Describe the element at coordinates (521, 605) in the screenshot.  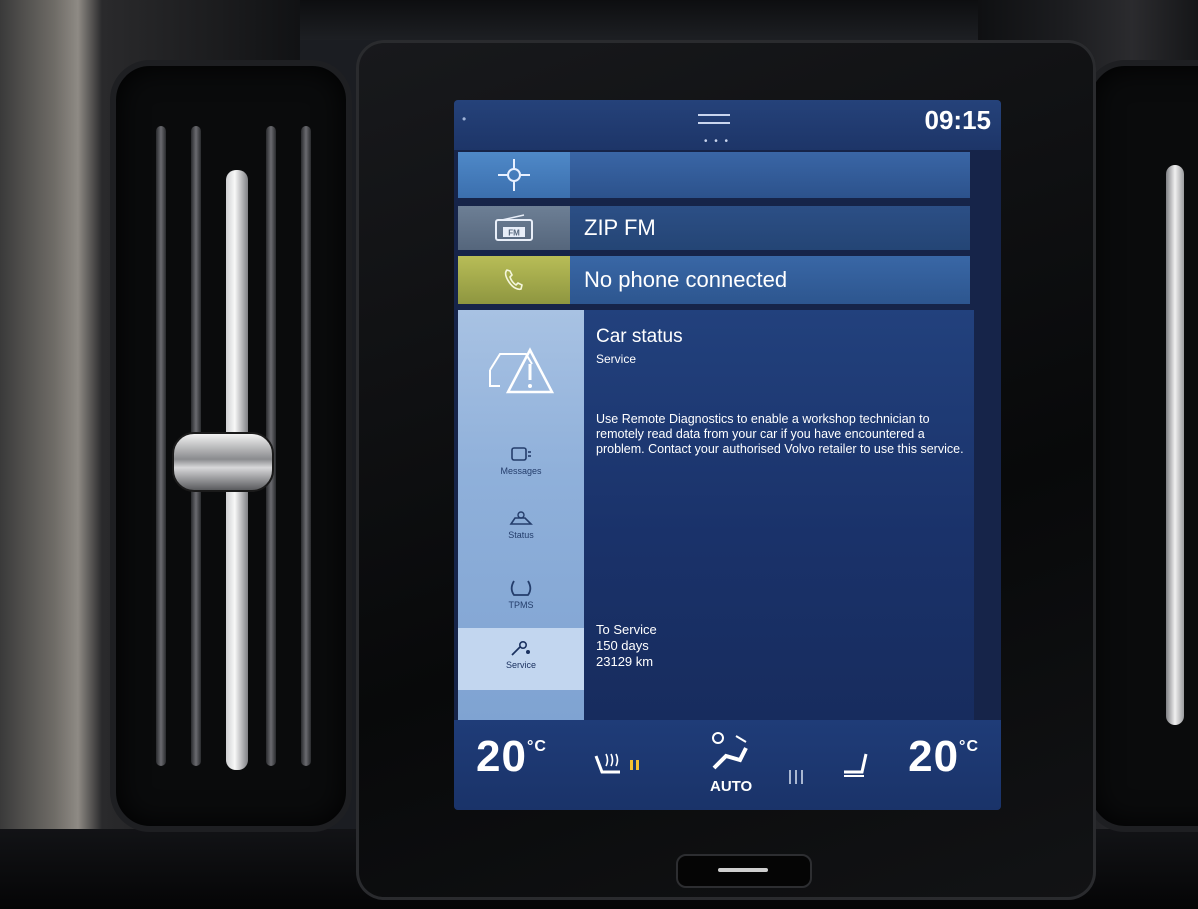
I see `sidebar-item-label: TPMS` at that location.